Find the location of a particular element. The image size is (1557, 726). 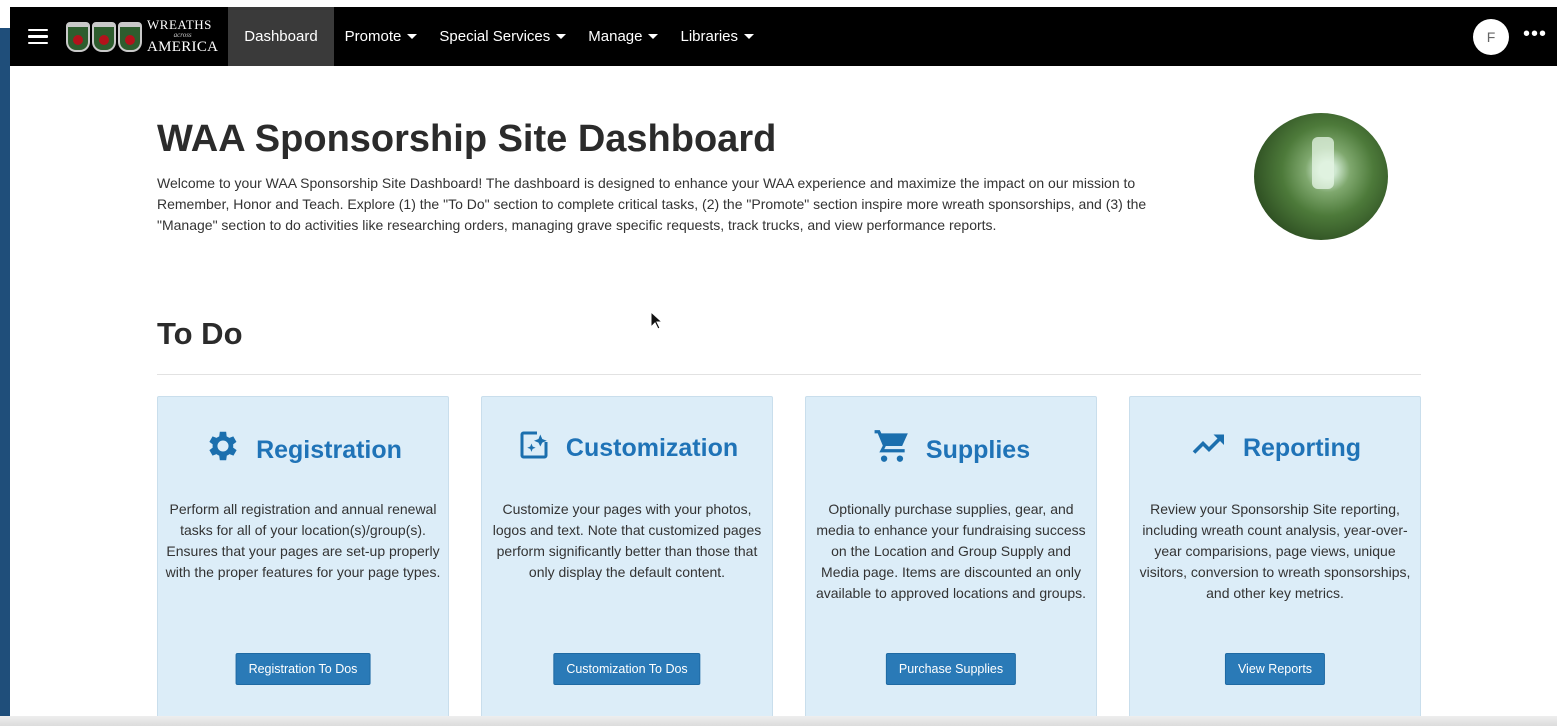

card-header: Supplies is located at coordinates (951, 446).